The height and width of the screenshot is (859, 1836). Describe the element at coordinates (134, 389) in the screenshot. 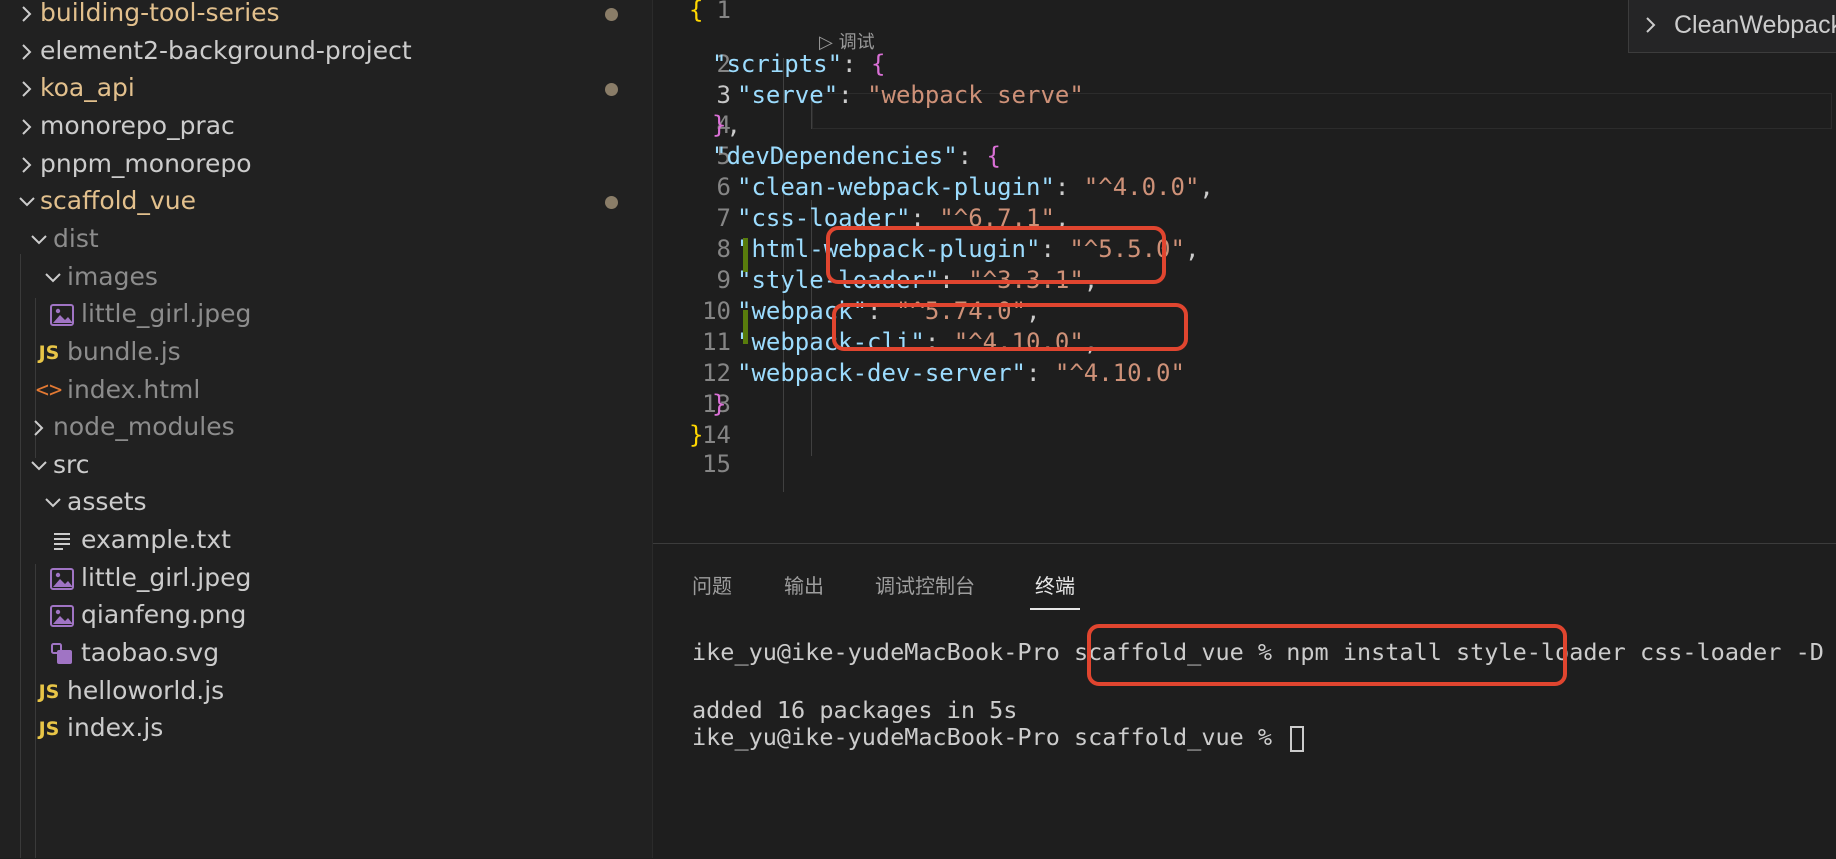

I see `tree-item-label: index.html` at that location.